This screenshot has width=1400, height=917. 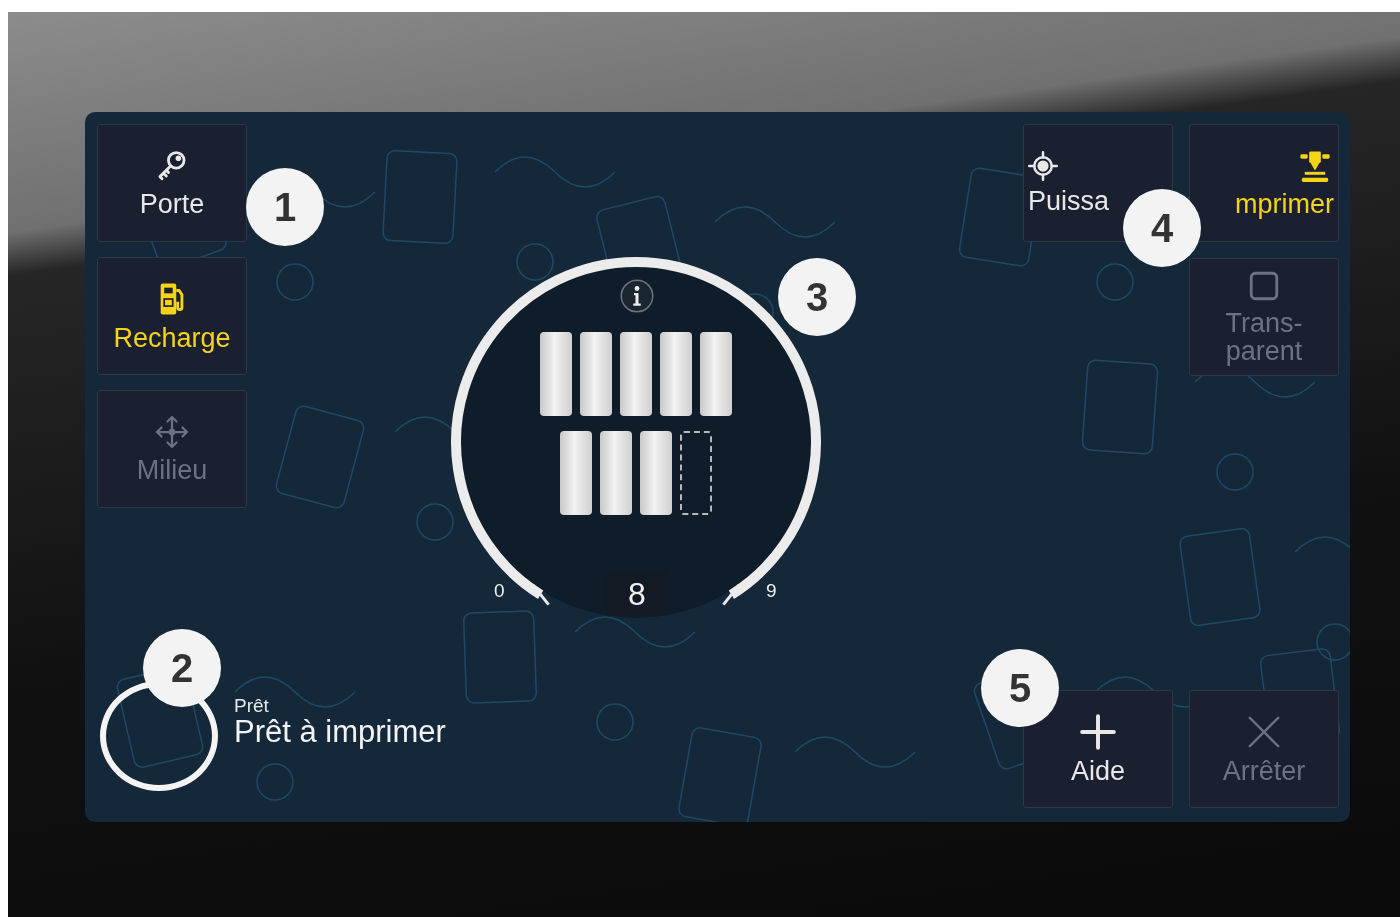 I want to click on status-message: Prêt à imprimer, so click(x=340, y=732).